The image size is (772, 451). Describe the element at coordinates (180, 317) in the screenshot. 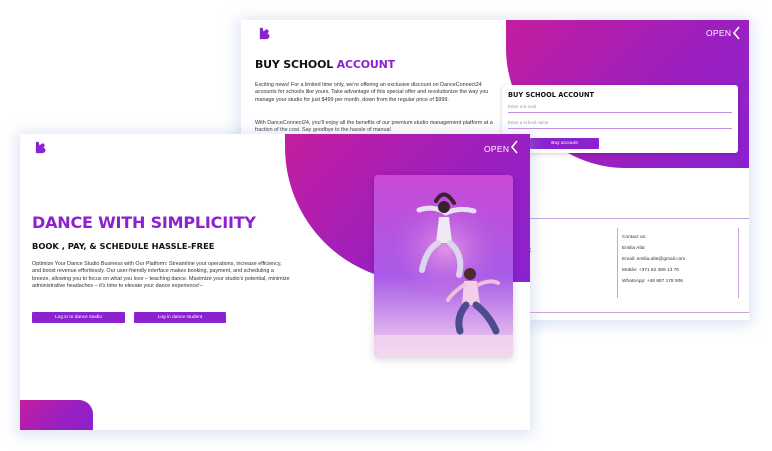

I see `login-student-button: Log in dance student` at that location.